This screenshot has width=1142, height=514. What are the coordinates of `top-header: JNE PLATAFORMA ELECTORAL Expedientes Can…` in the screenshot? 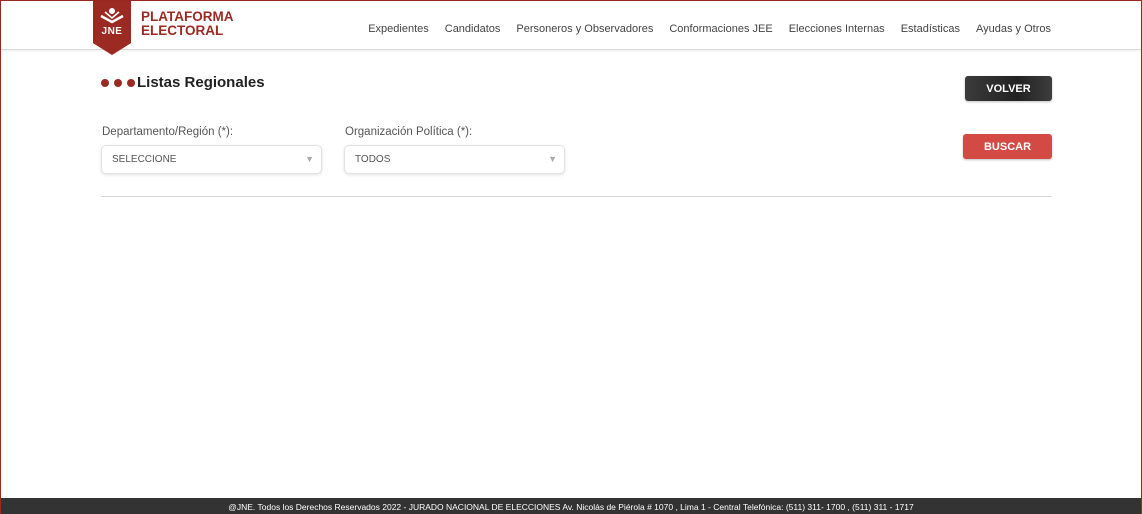 It's located at (571, 28).